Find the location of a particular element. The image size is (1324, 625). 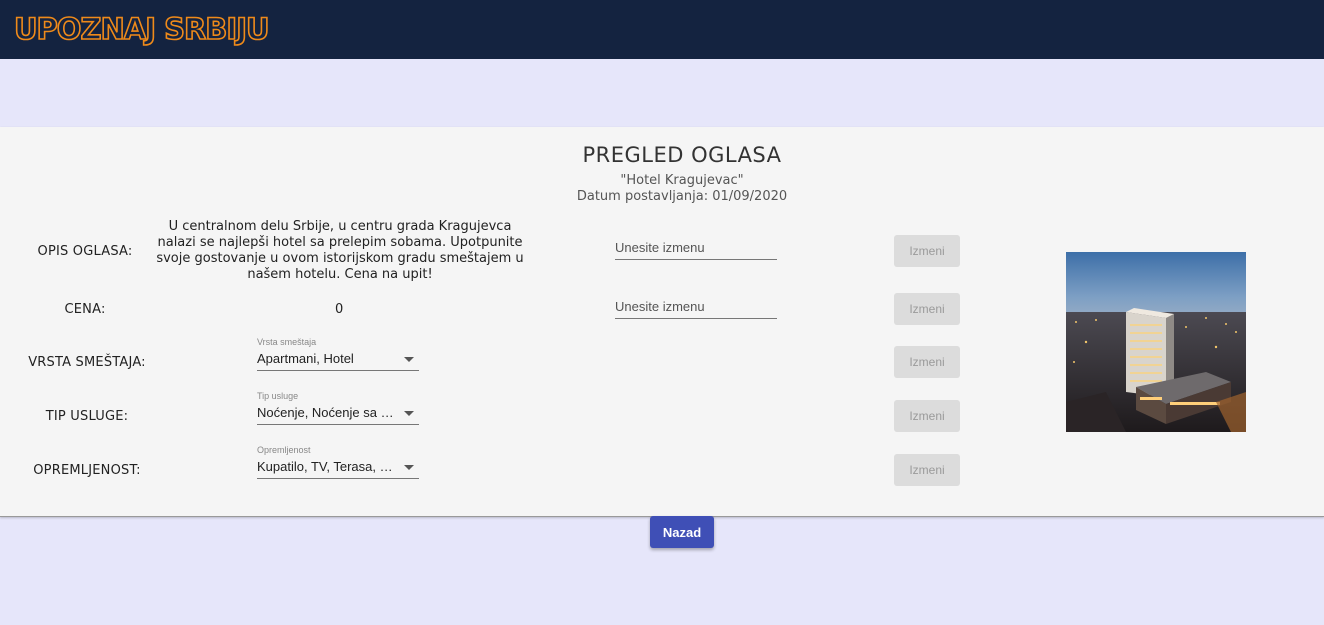

accommodation-type-selected: Apartmani, Hotel is located at coordinates (305, 358).